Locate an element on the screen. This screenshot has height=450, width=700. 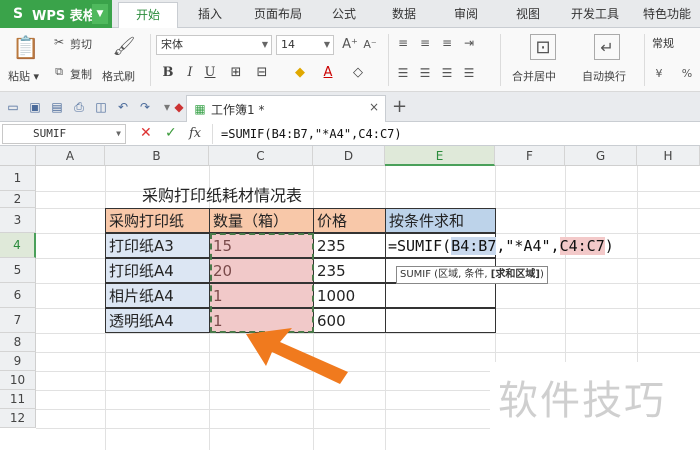
table-cell-item: 透明纸A4 is located at coordinates (157, 320).